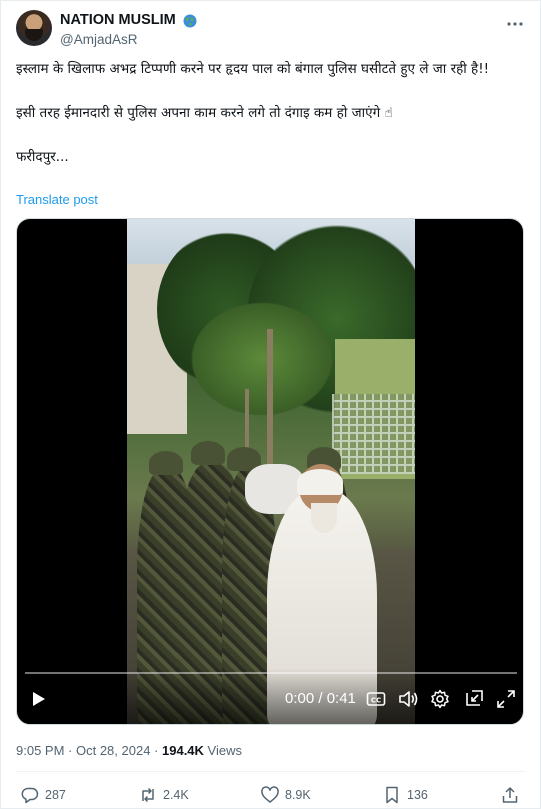 Image resolution: width=541 pixels, height=809 pixels. Describe the element at coordinates (176, 795) in the screenshot. I see `repost-count: 2.4K` at that location.